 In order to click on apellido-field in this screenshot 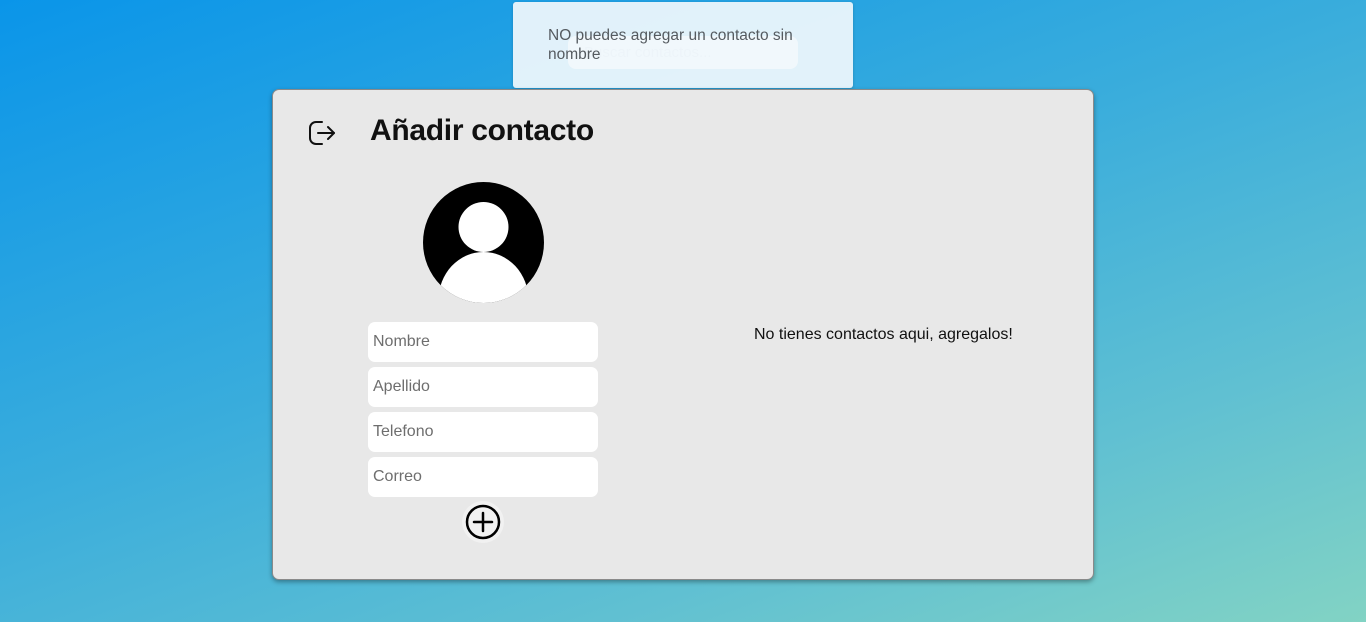, I will do `click(483, 387)`.